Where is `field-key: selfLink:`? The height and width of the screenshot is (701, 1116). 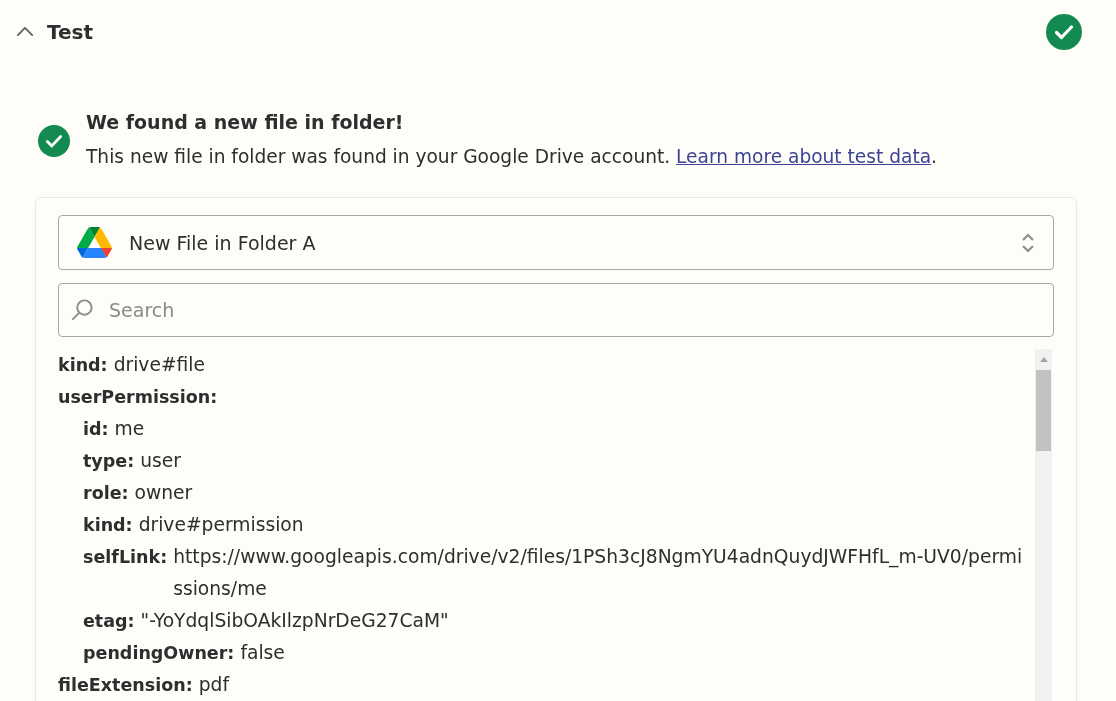
field-key: selfLink: is located at coordinates (125, 557).